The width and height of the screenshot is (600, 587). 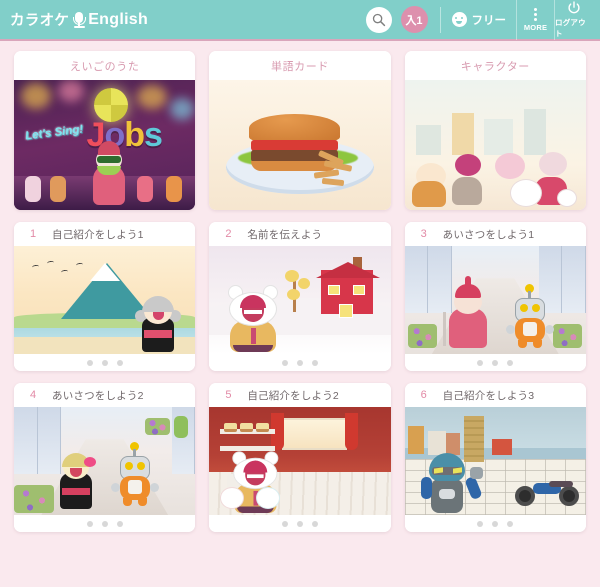 I want to click on brand-logo: カラオケ English, so click(x=79, y=19).